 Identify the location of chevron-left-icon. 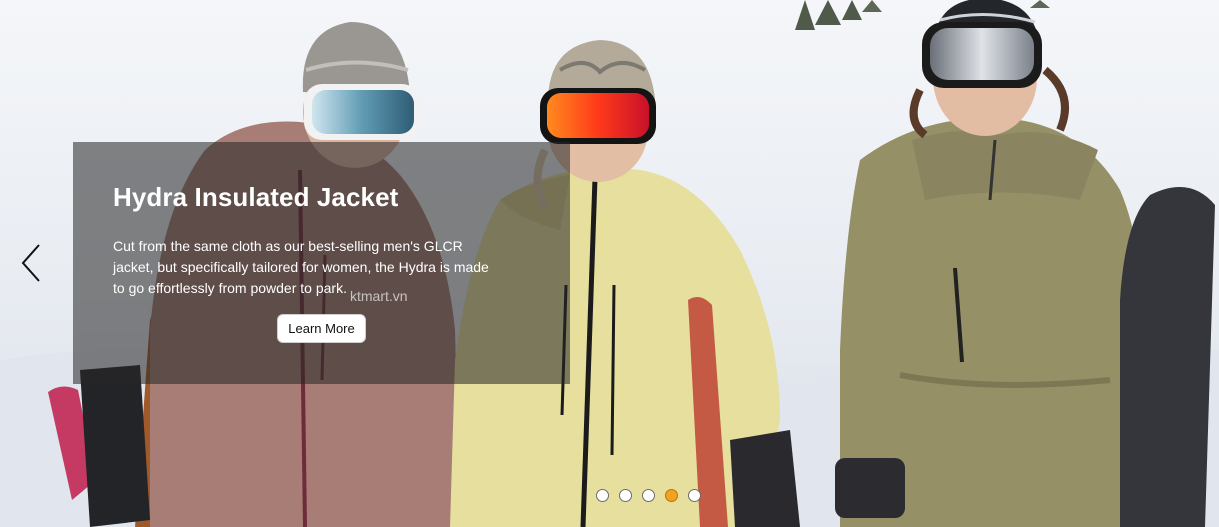
(30, 263).